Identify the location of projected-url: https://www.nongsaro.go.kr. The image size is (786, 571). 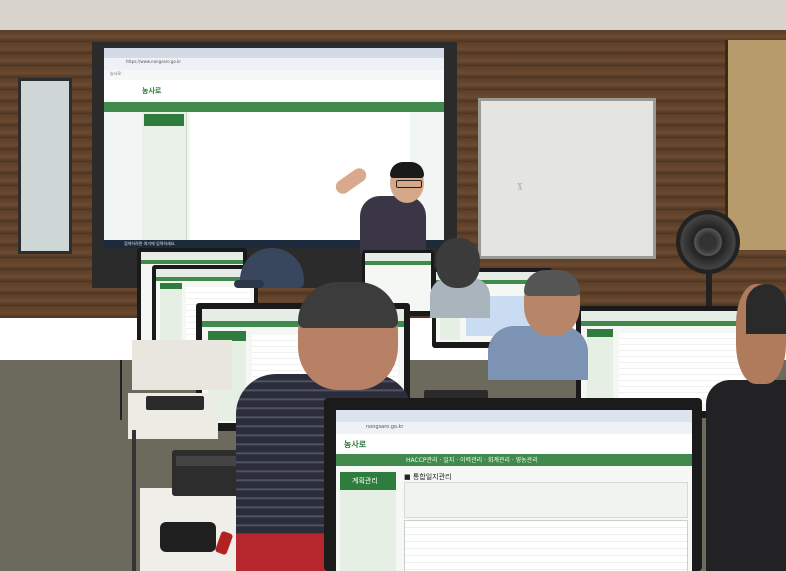
(154, 61).